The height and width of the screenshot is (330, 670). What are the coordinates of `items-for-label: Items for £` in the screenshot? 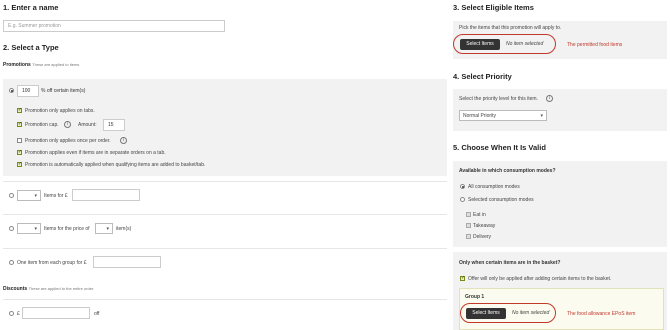 It's located at (56, 196).